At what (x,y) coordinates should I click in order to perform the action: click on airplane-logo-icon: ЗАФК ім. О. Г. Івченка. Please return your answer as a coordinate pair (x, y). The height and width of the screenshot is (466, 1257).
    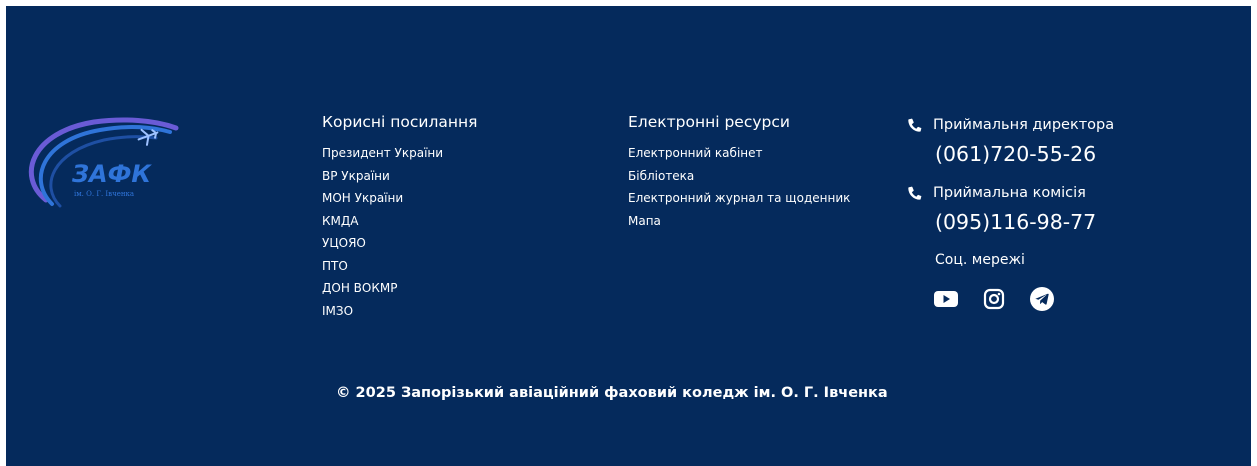
    Looking at the image, I should click on (103, 162).